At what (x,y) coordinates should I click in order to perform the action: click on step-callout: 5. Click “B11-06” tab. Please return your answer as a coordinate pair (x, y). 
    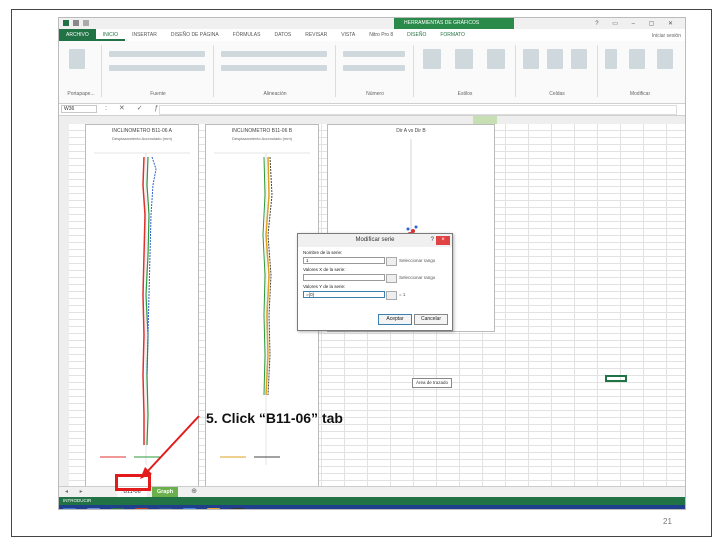
    Looking at the image, I should click on (274, 418).